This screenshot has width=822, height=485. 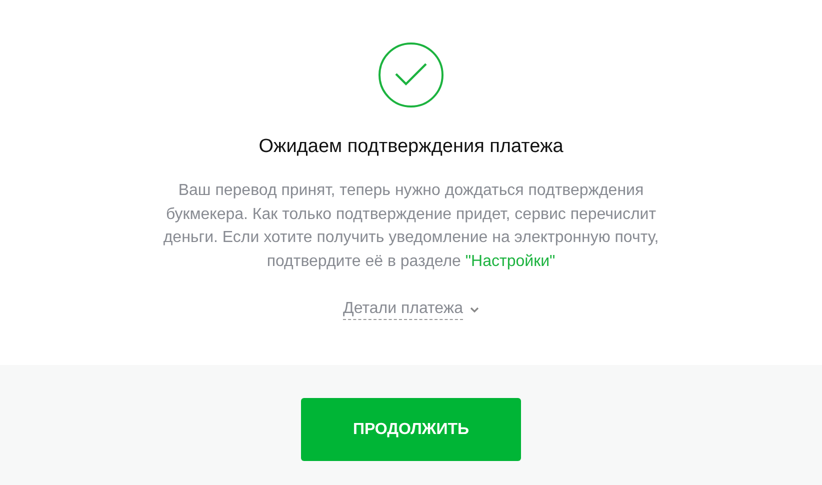 What do you see at coordinates (411, 75) in the screenshot?
I see `checkmark-circle-icon` at bounding box center [411, 75].